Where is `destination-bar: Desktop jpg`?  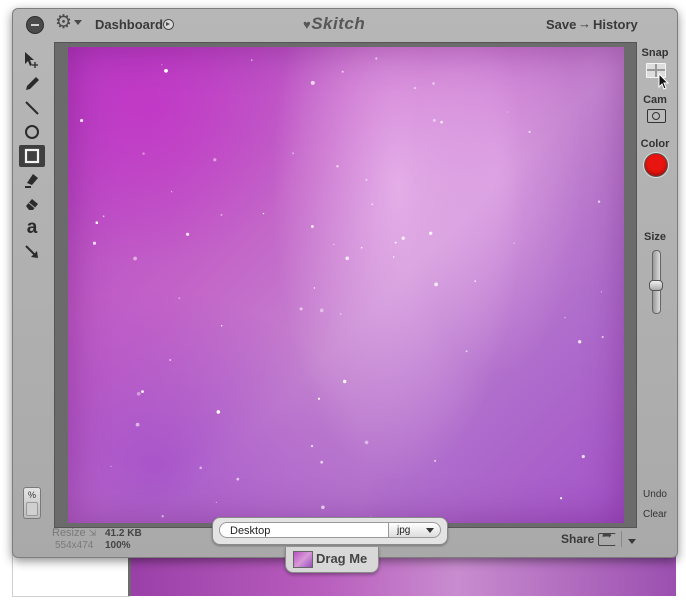 destination-bar: Desktop jpg is located at coordinates (330, 531).